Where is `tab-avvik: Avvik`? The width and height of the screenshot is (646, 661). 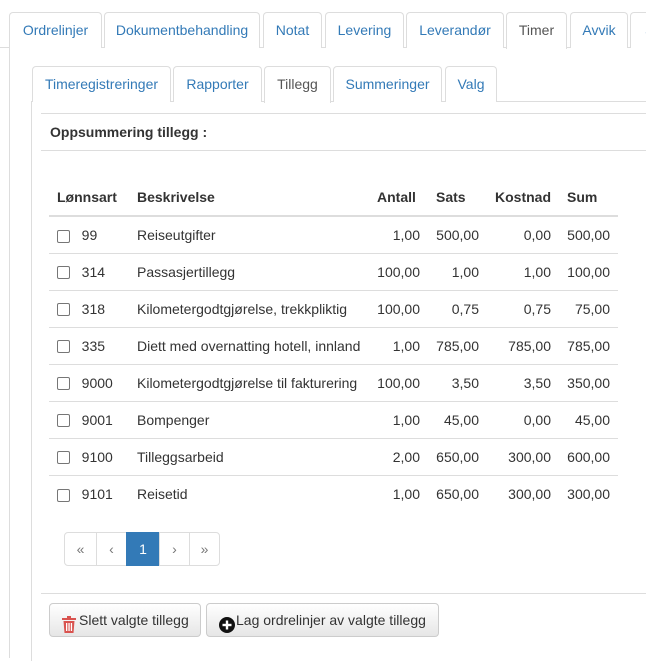 tab-avvik: Avvik is located at coordinates (599, 30).